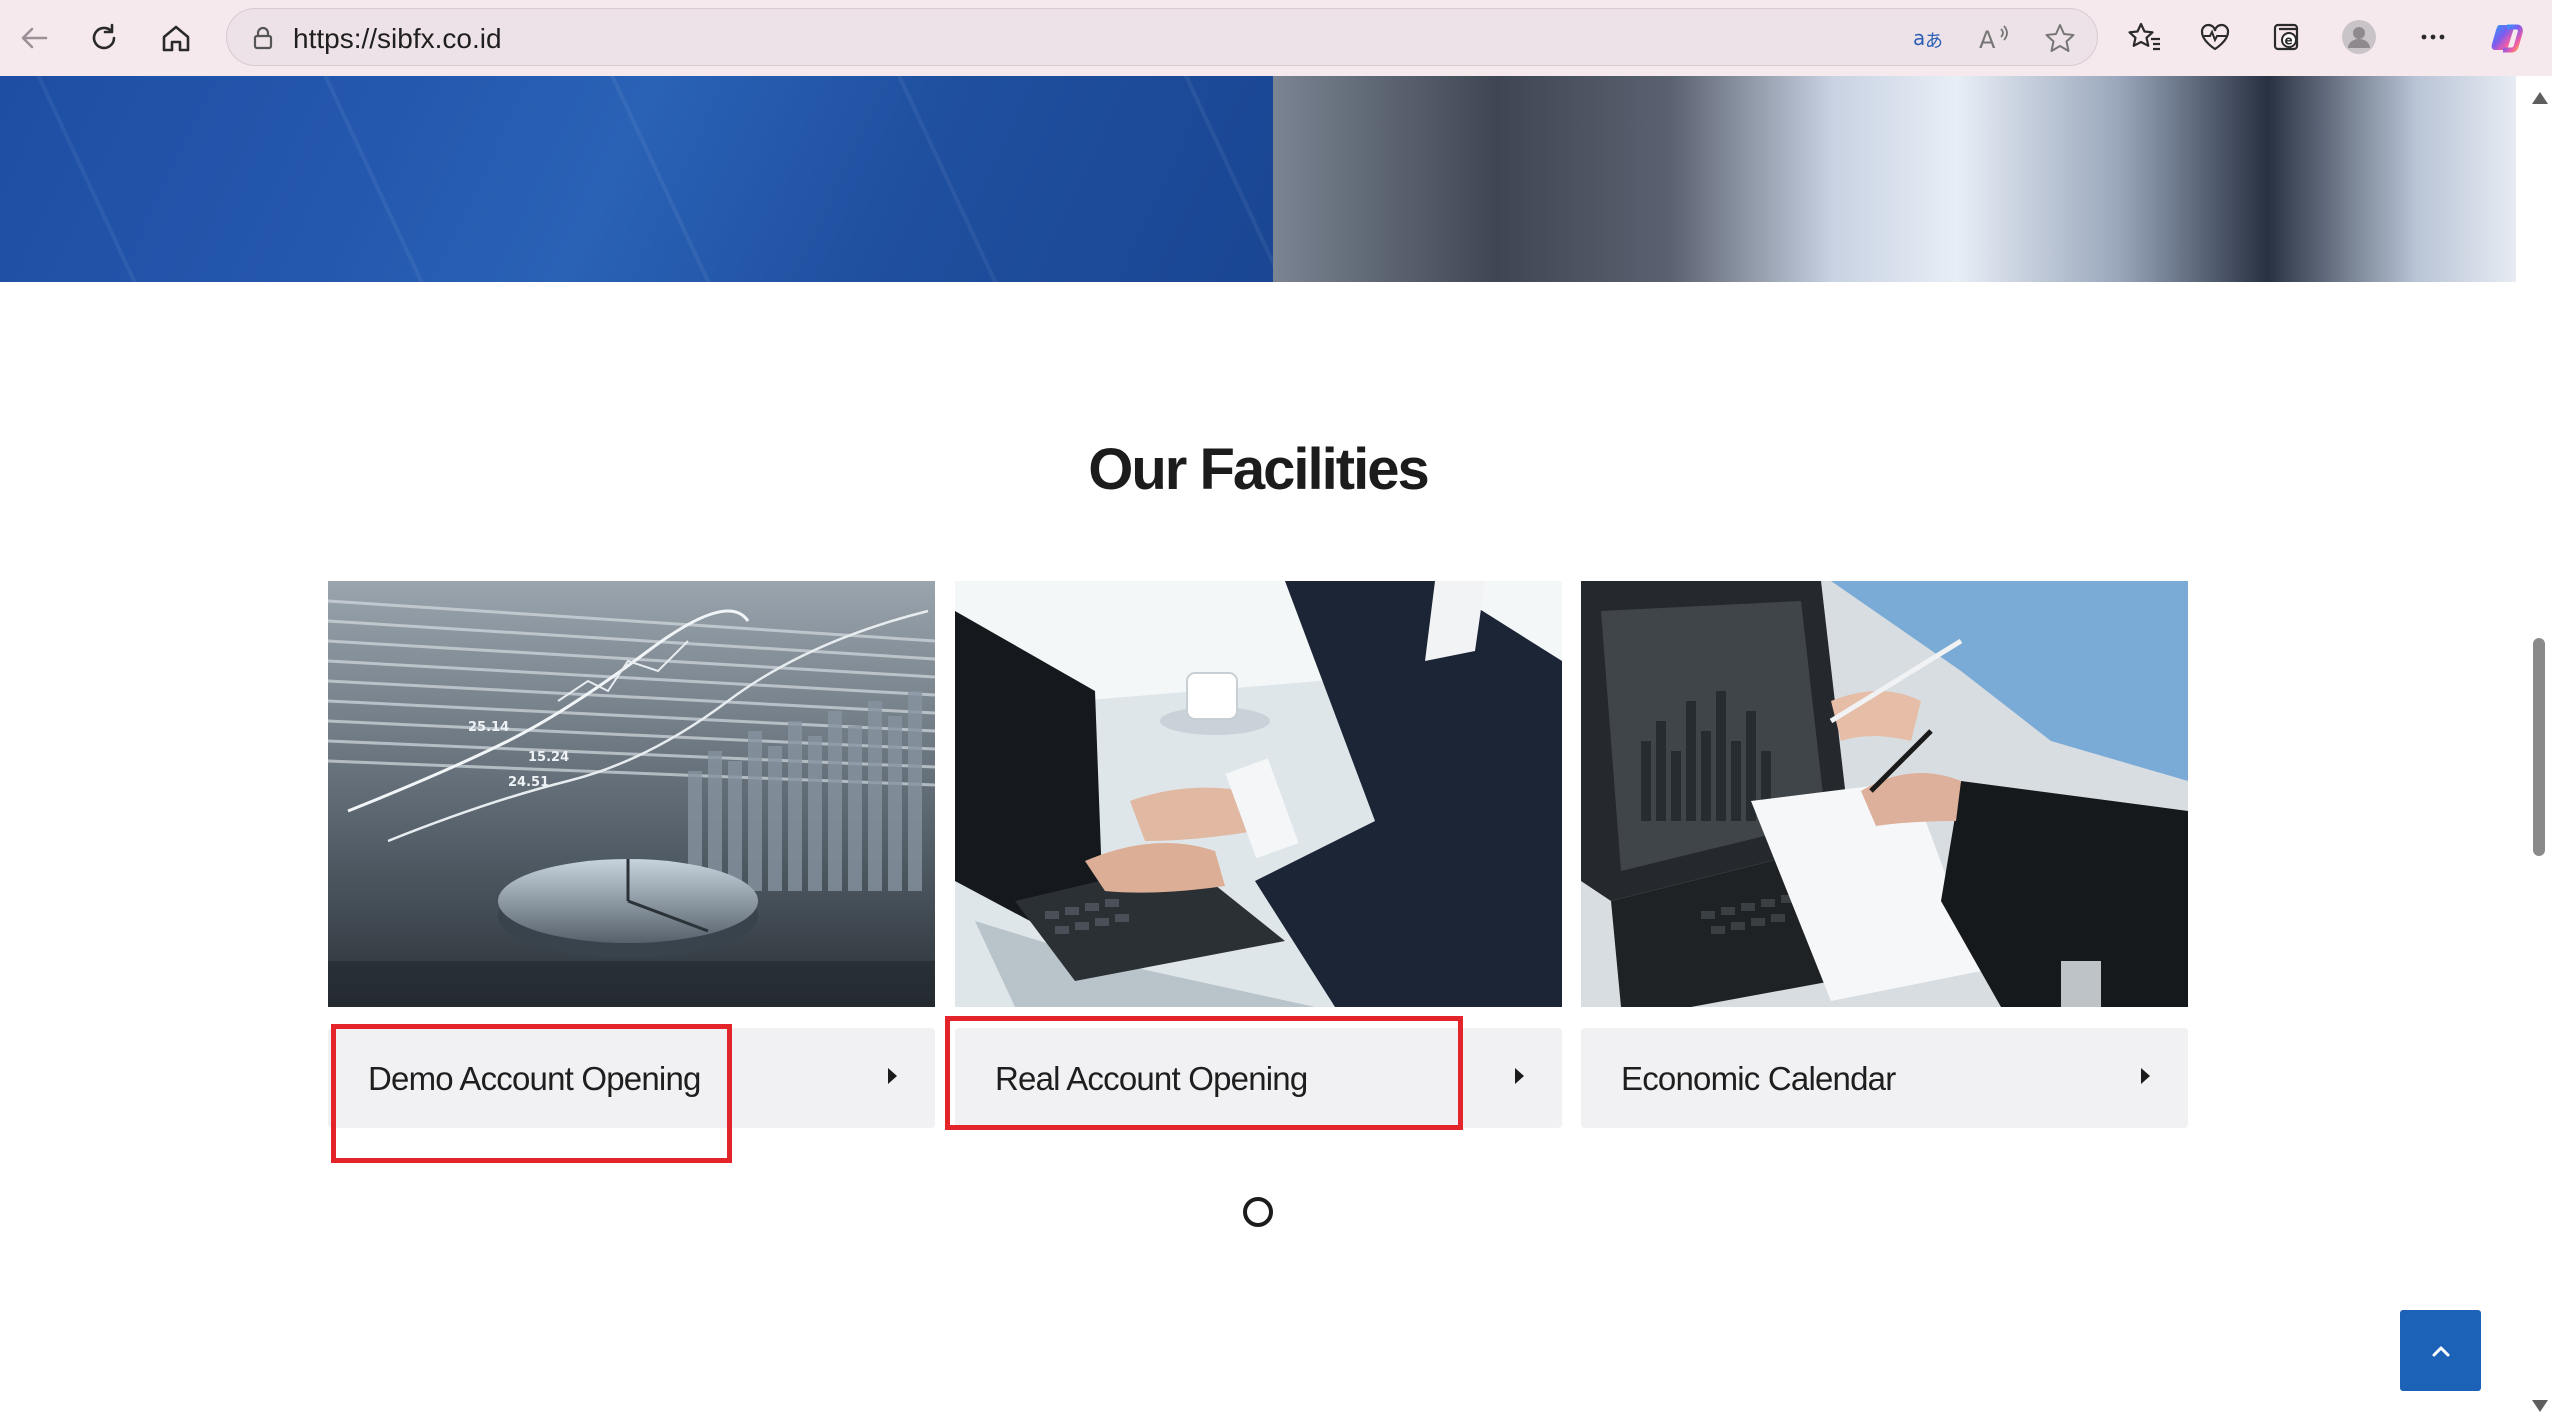 The image size is (2552, 1426). Describe the element at coordinates (636, 179) in the screenshot. I see `hero-blue-panel` at that location.